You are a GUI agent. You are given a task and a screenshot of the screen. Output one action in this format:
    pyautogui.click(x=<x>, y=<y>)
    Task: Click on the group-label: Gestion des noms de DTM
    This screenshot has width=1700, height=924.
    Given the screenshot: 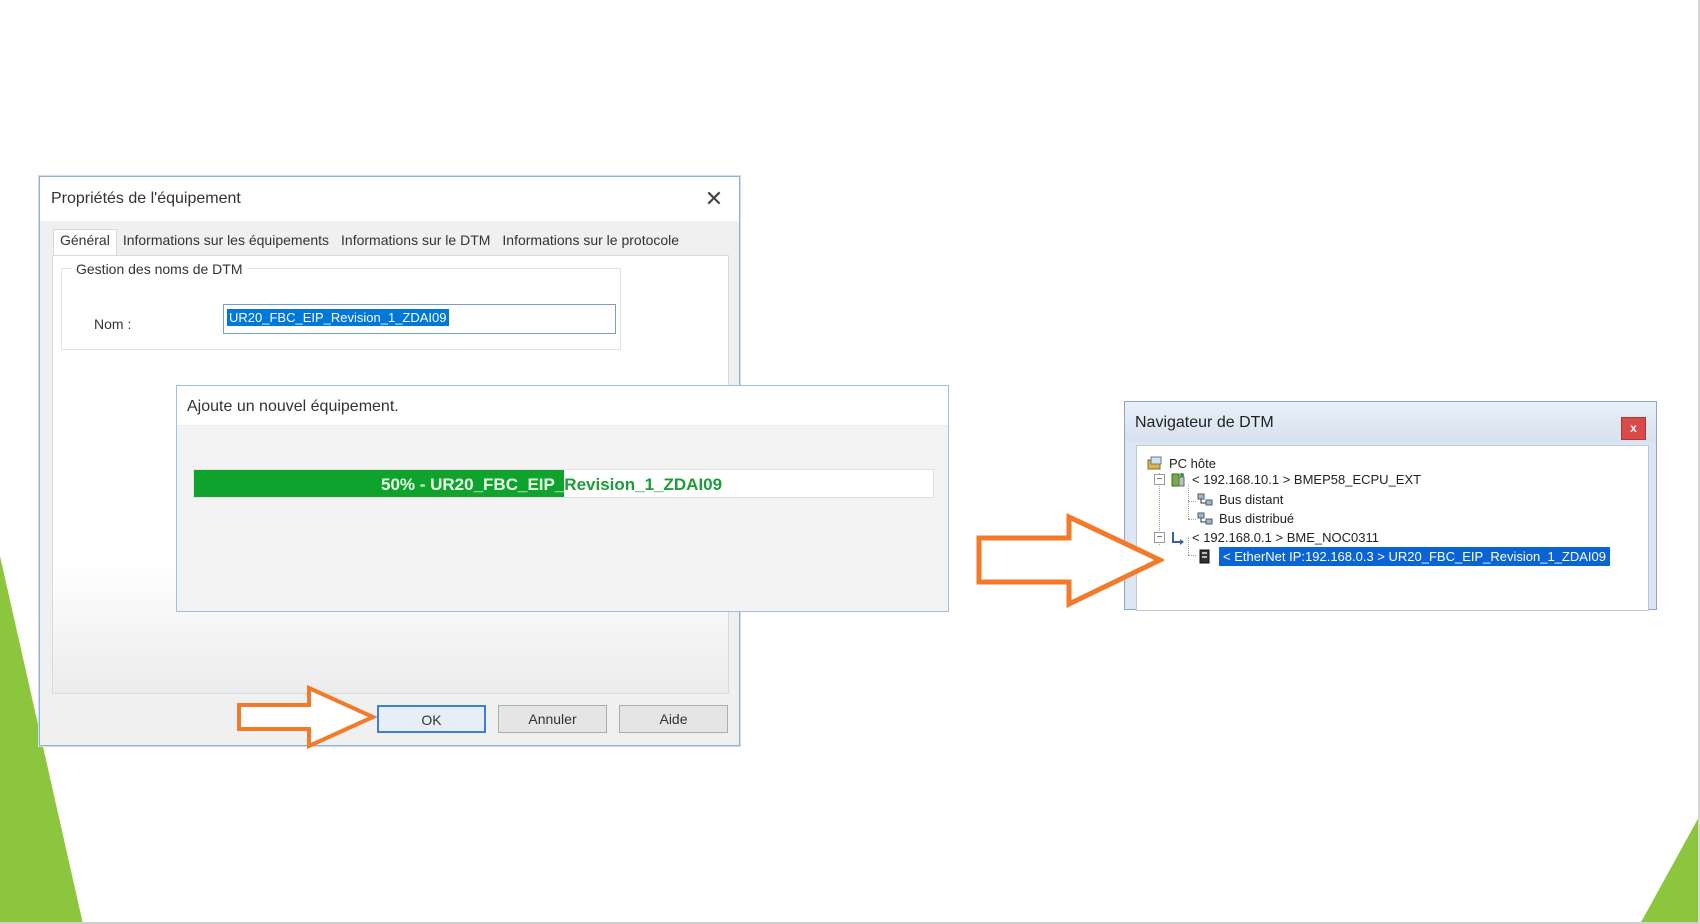 What is the action you would take?
    pyautogui.click(x=159, y=269)
    